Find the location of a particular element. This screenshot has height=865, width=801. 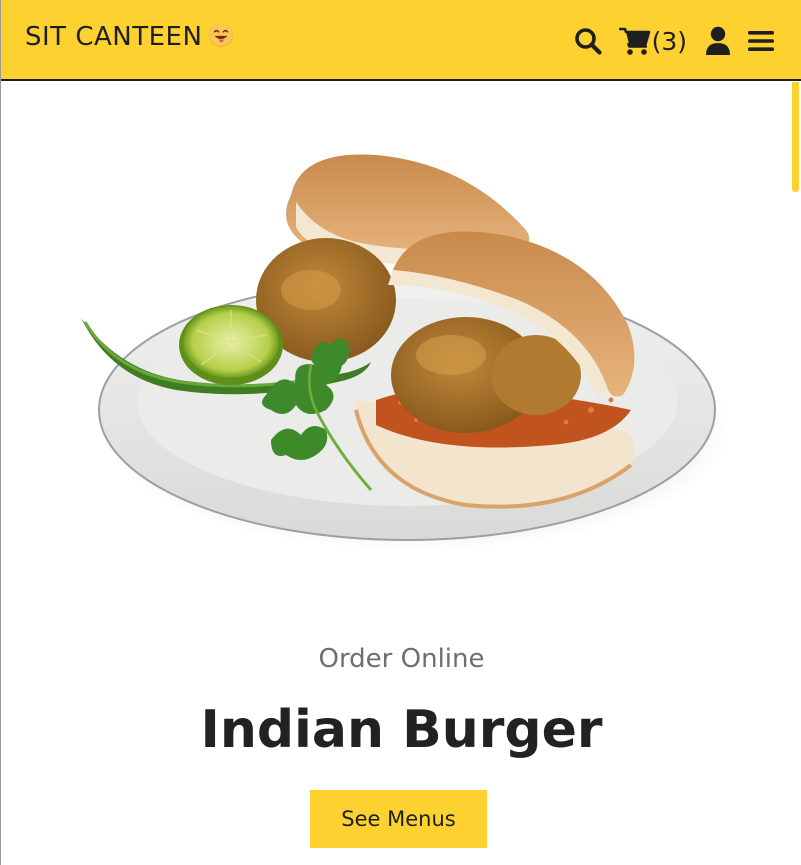

face-savoring-food-emoji-icon is located at coordinates (221, 35).